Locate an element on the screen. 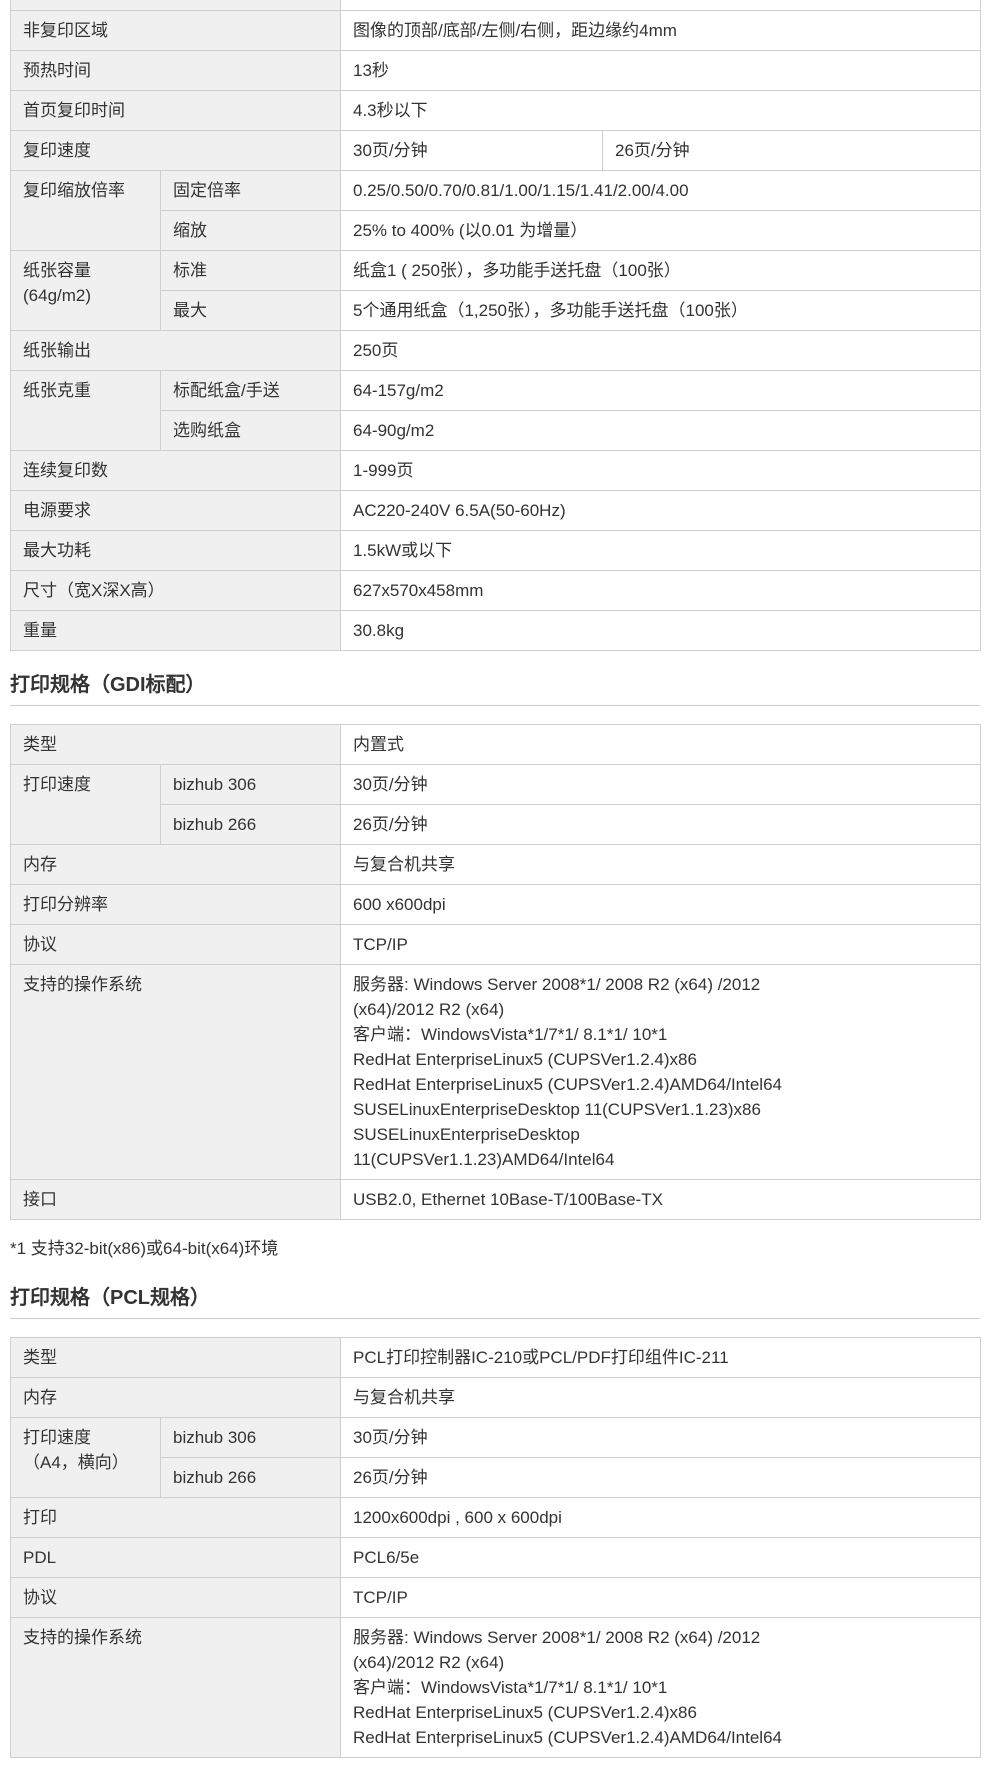  row-value: 627x570x458mm is located at coordinates (660, 590).